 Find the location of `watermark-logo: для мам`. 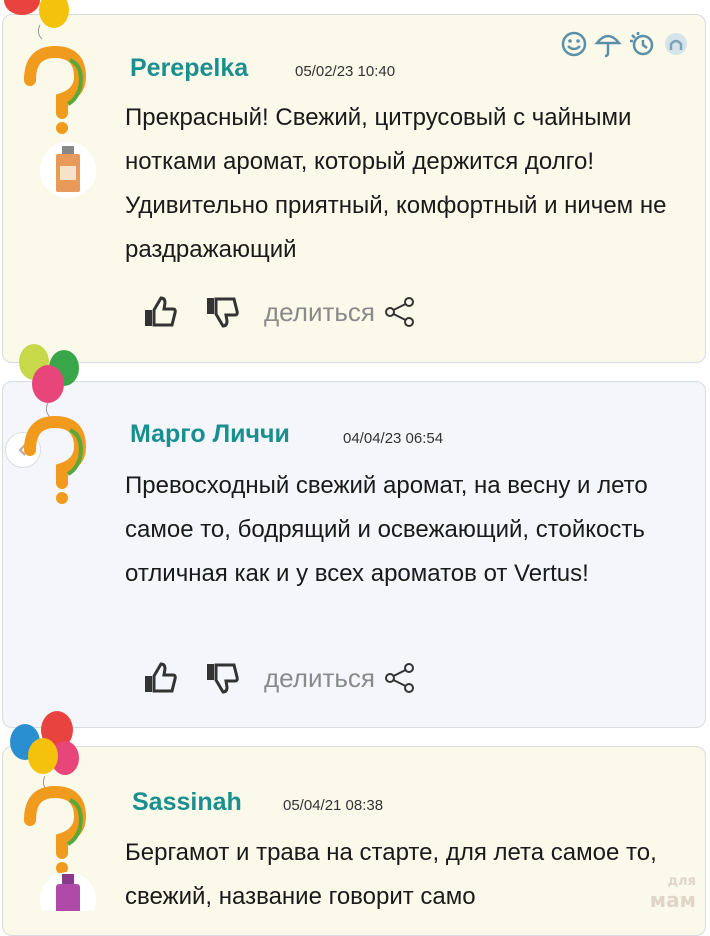

watermark-logo: для мам is located at coordinates (672, 892).